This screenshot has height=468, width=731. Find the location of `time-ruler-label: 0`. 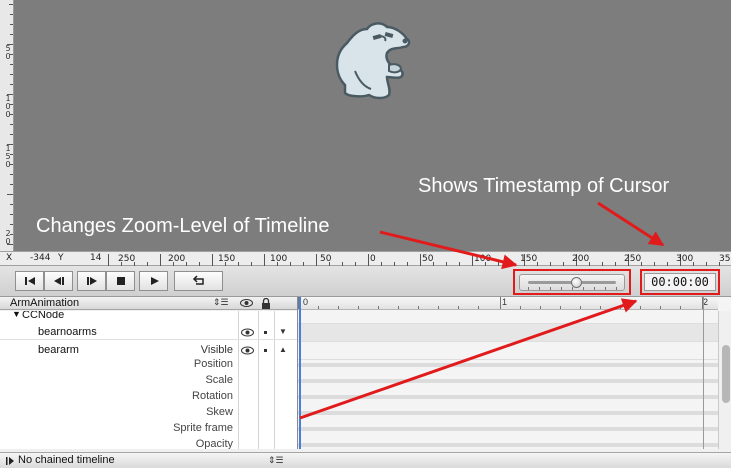

time-ruler-label: 0 is located at coordinates (306, 302).